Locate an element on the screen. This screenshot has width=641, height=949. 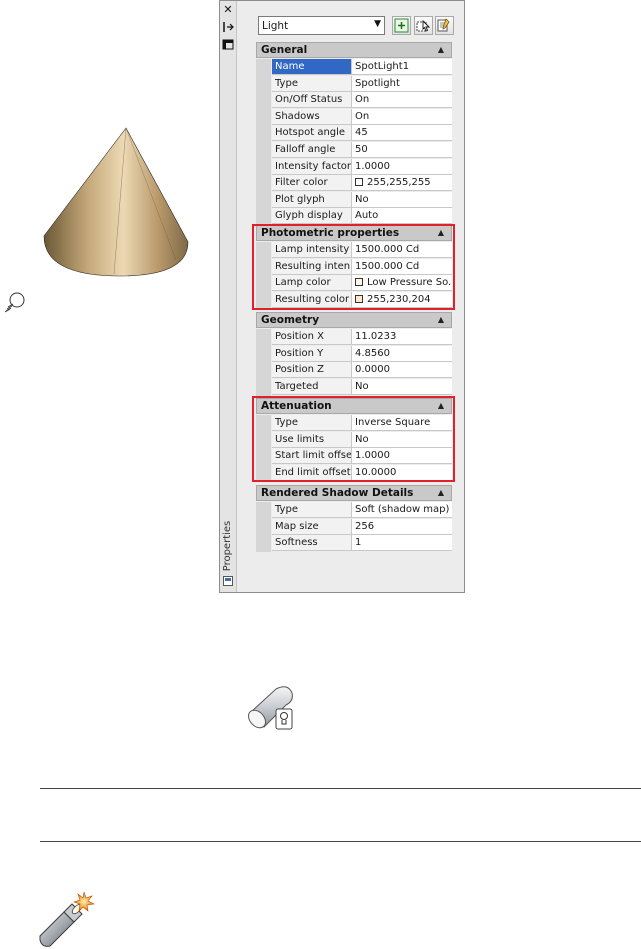
property-row-filter-color: Filter color 255,255,255 is located at coordinates (354, 184).